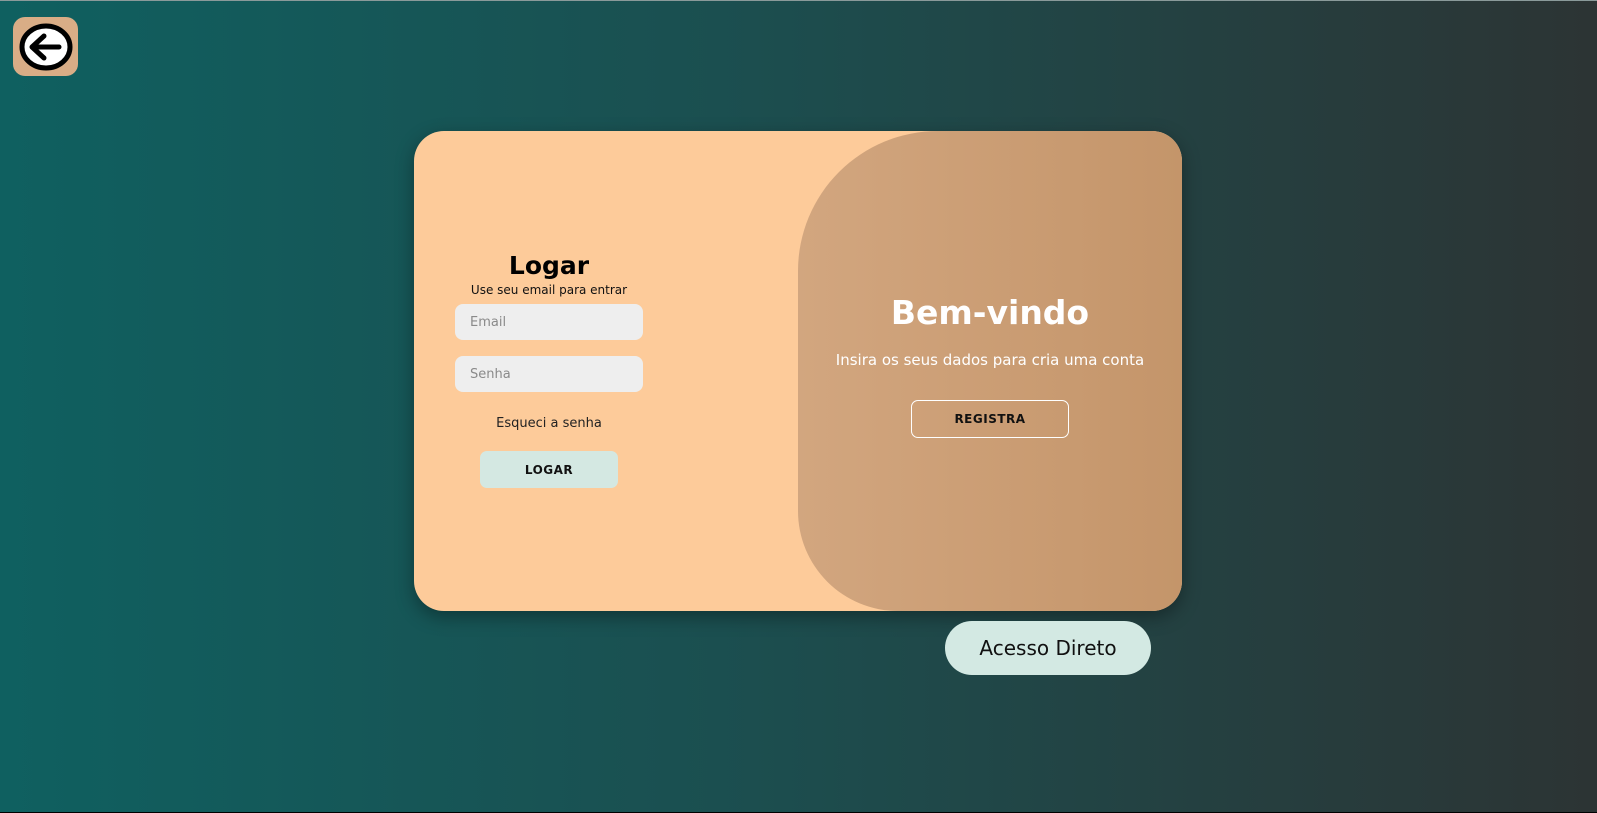 The height and width of the screenshot is (813, 1597). Describe the element at coordinates (990, 360) in the screenshot. I see `welcome-subtitle: Insira os seus dados para cria uma conta` at that location.